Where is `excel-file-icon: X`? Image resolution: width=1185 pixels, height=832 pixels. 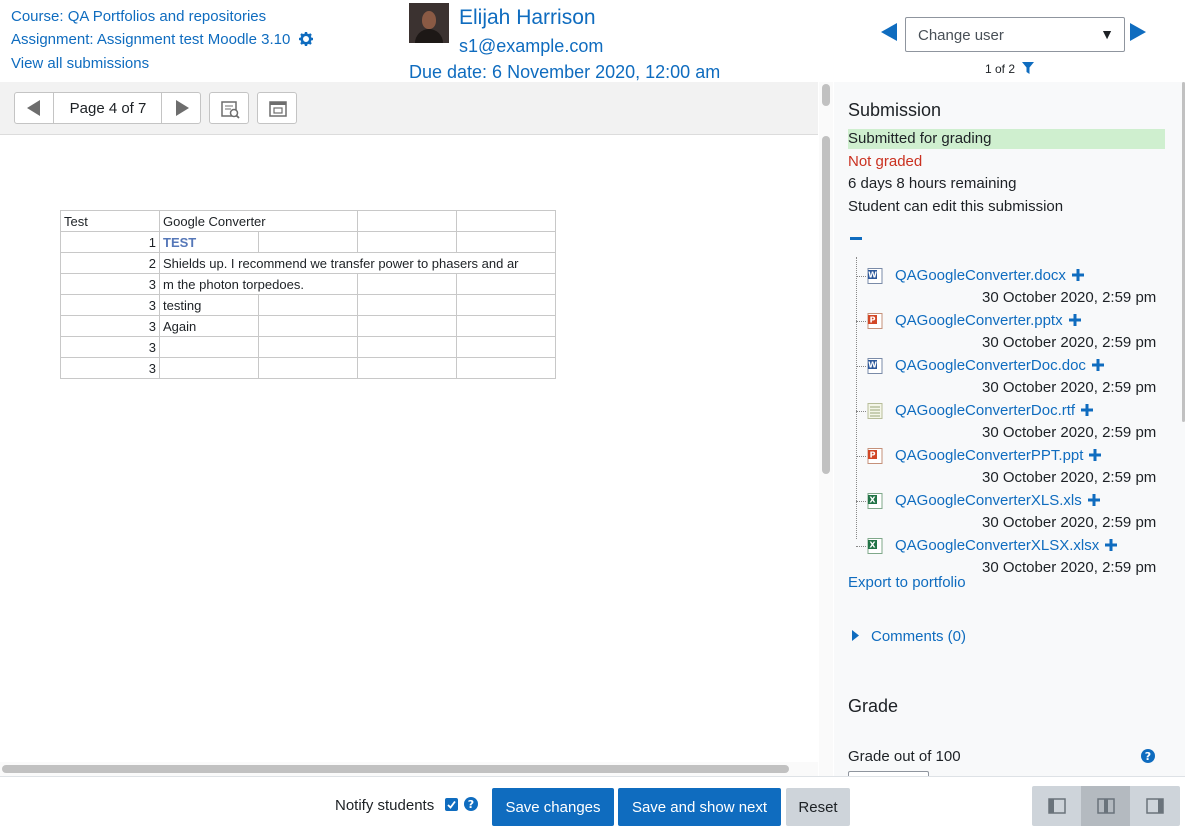
excel-file-icon: X is located at coordinates (875, 546).